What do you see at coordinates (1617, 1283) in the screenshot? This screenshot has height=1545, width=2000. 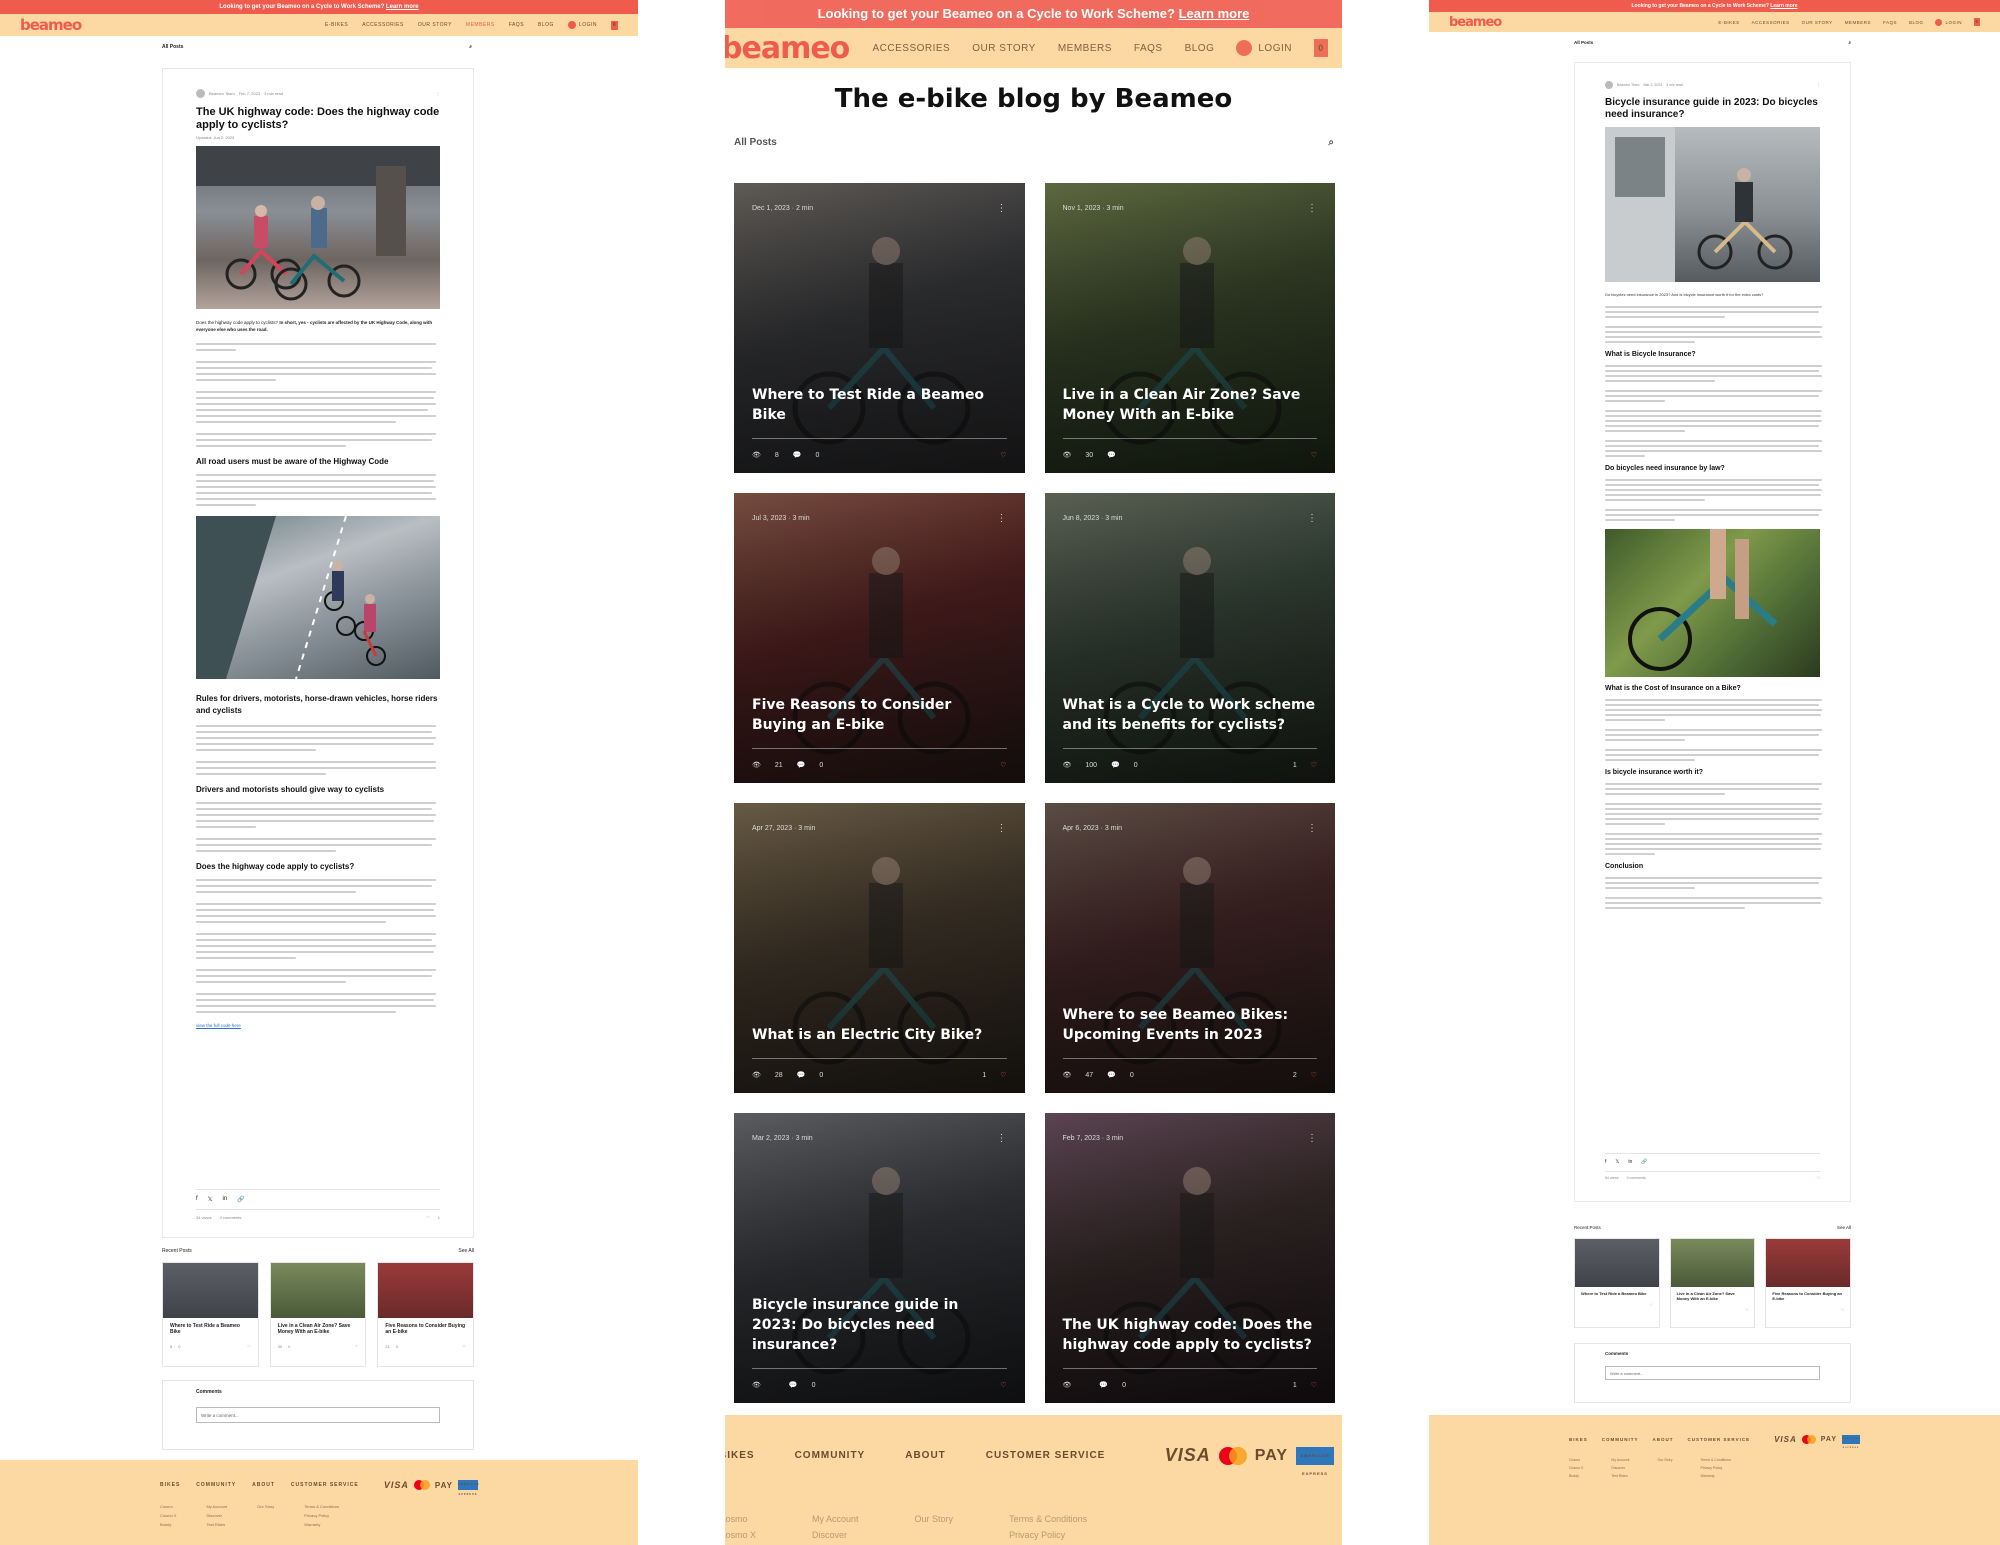 I see `recent-card-1: Where to Test Ride a Beameo Bike ♡` at bounding box center [1617, 1283].